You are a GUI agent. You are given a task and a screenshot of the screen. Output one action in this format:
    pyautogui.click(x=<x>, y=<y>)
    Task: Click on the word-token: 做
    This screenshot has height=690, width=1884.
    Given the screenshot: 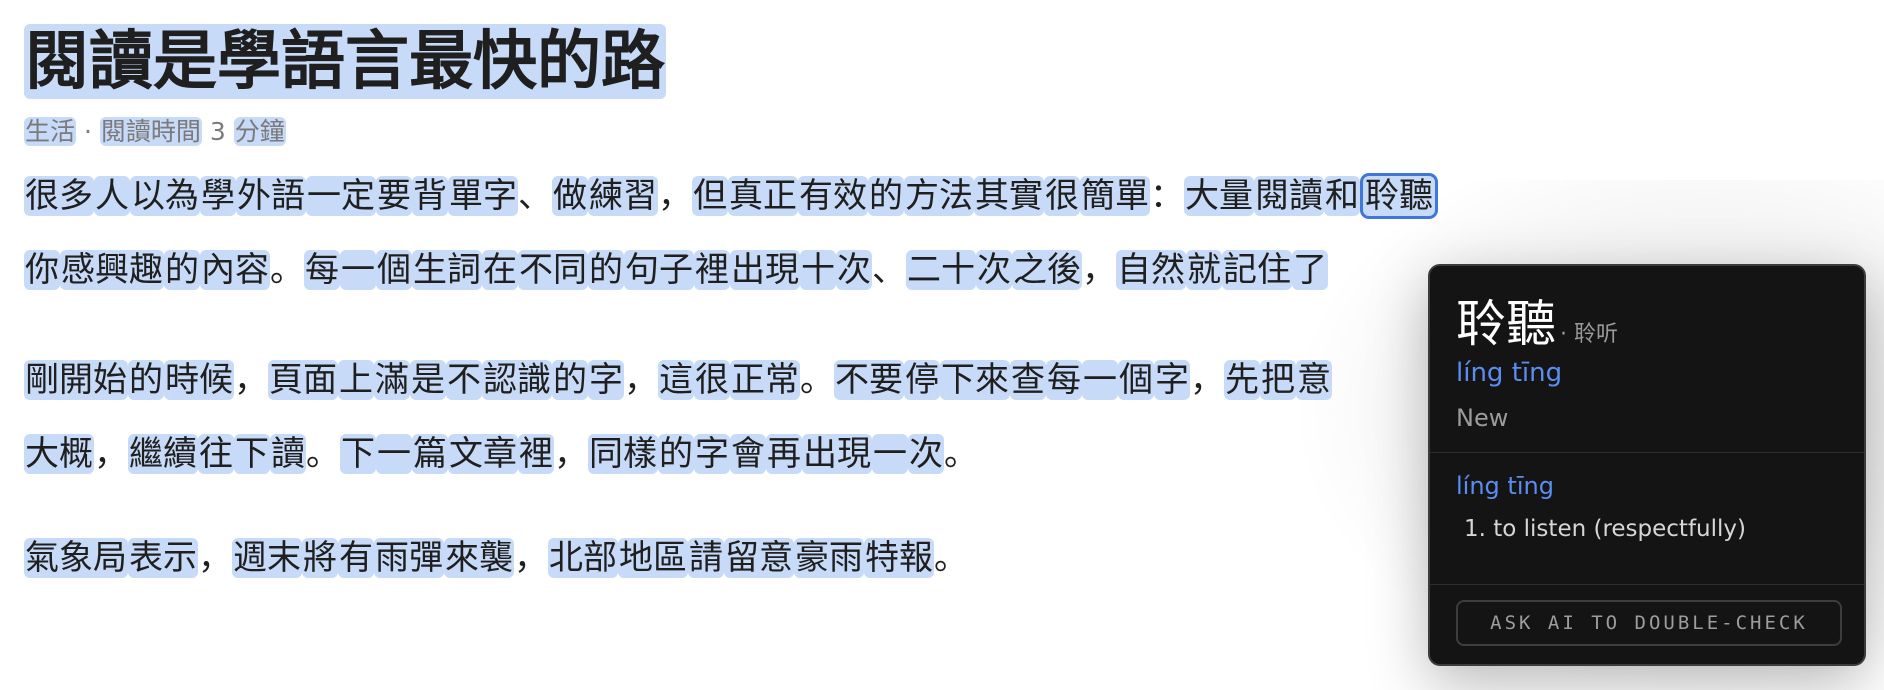 What is the action you would take?
    pyautogui.click(x=570, y=196)
    